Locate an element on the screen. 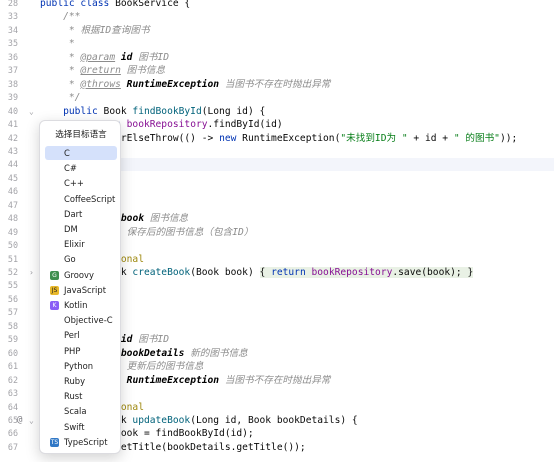  language-option: PHP is located at coordinates (81, 351).